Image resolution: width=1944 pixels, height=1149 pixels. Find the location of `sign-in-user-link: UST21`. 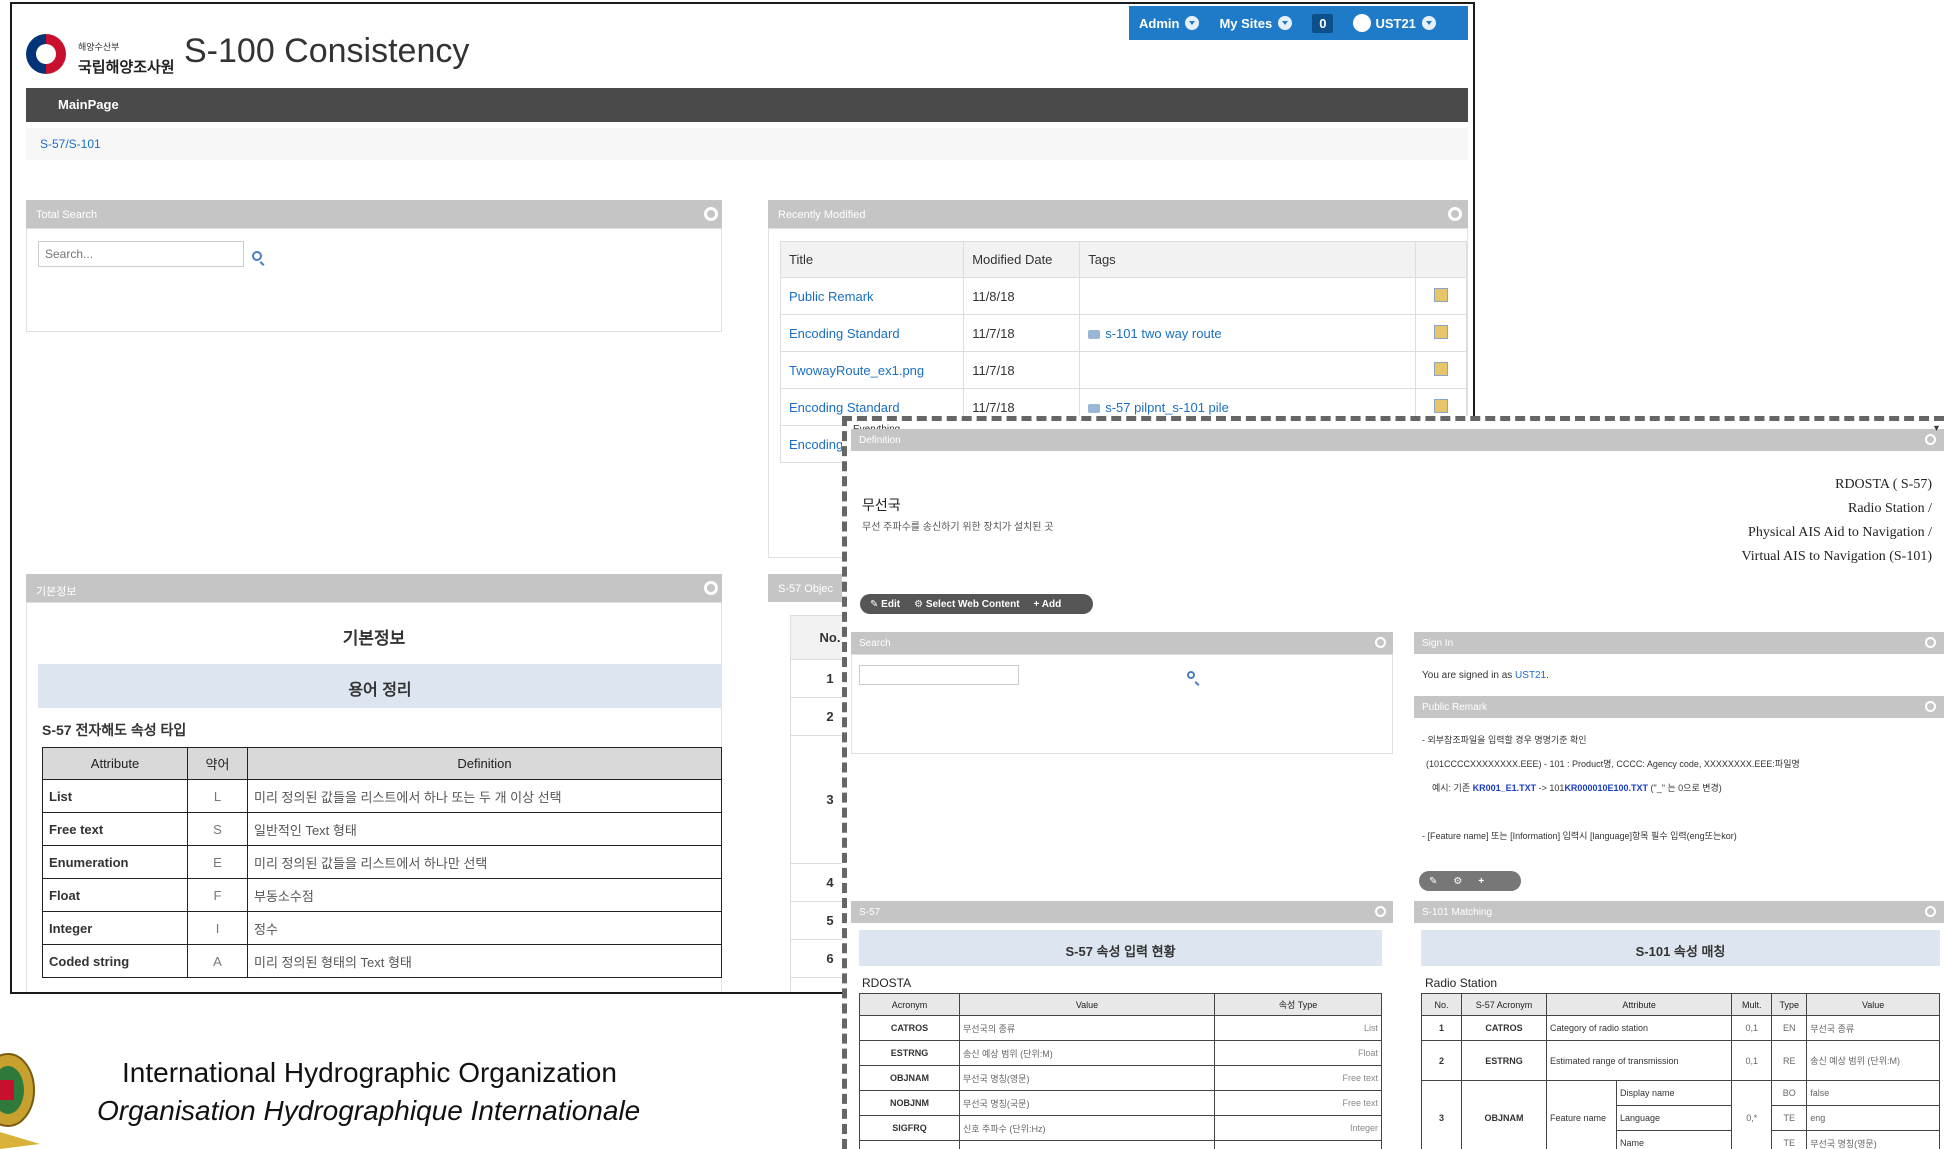

sign-in-user-link: UST21 is located at coordinates (1530, 675).